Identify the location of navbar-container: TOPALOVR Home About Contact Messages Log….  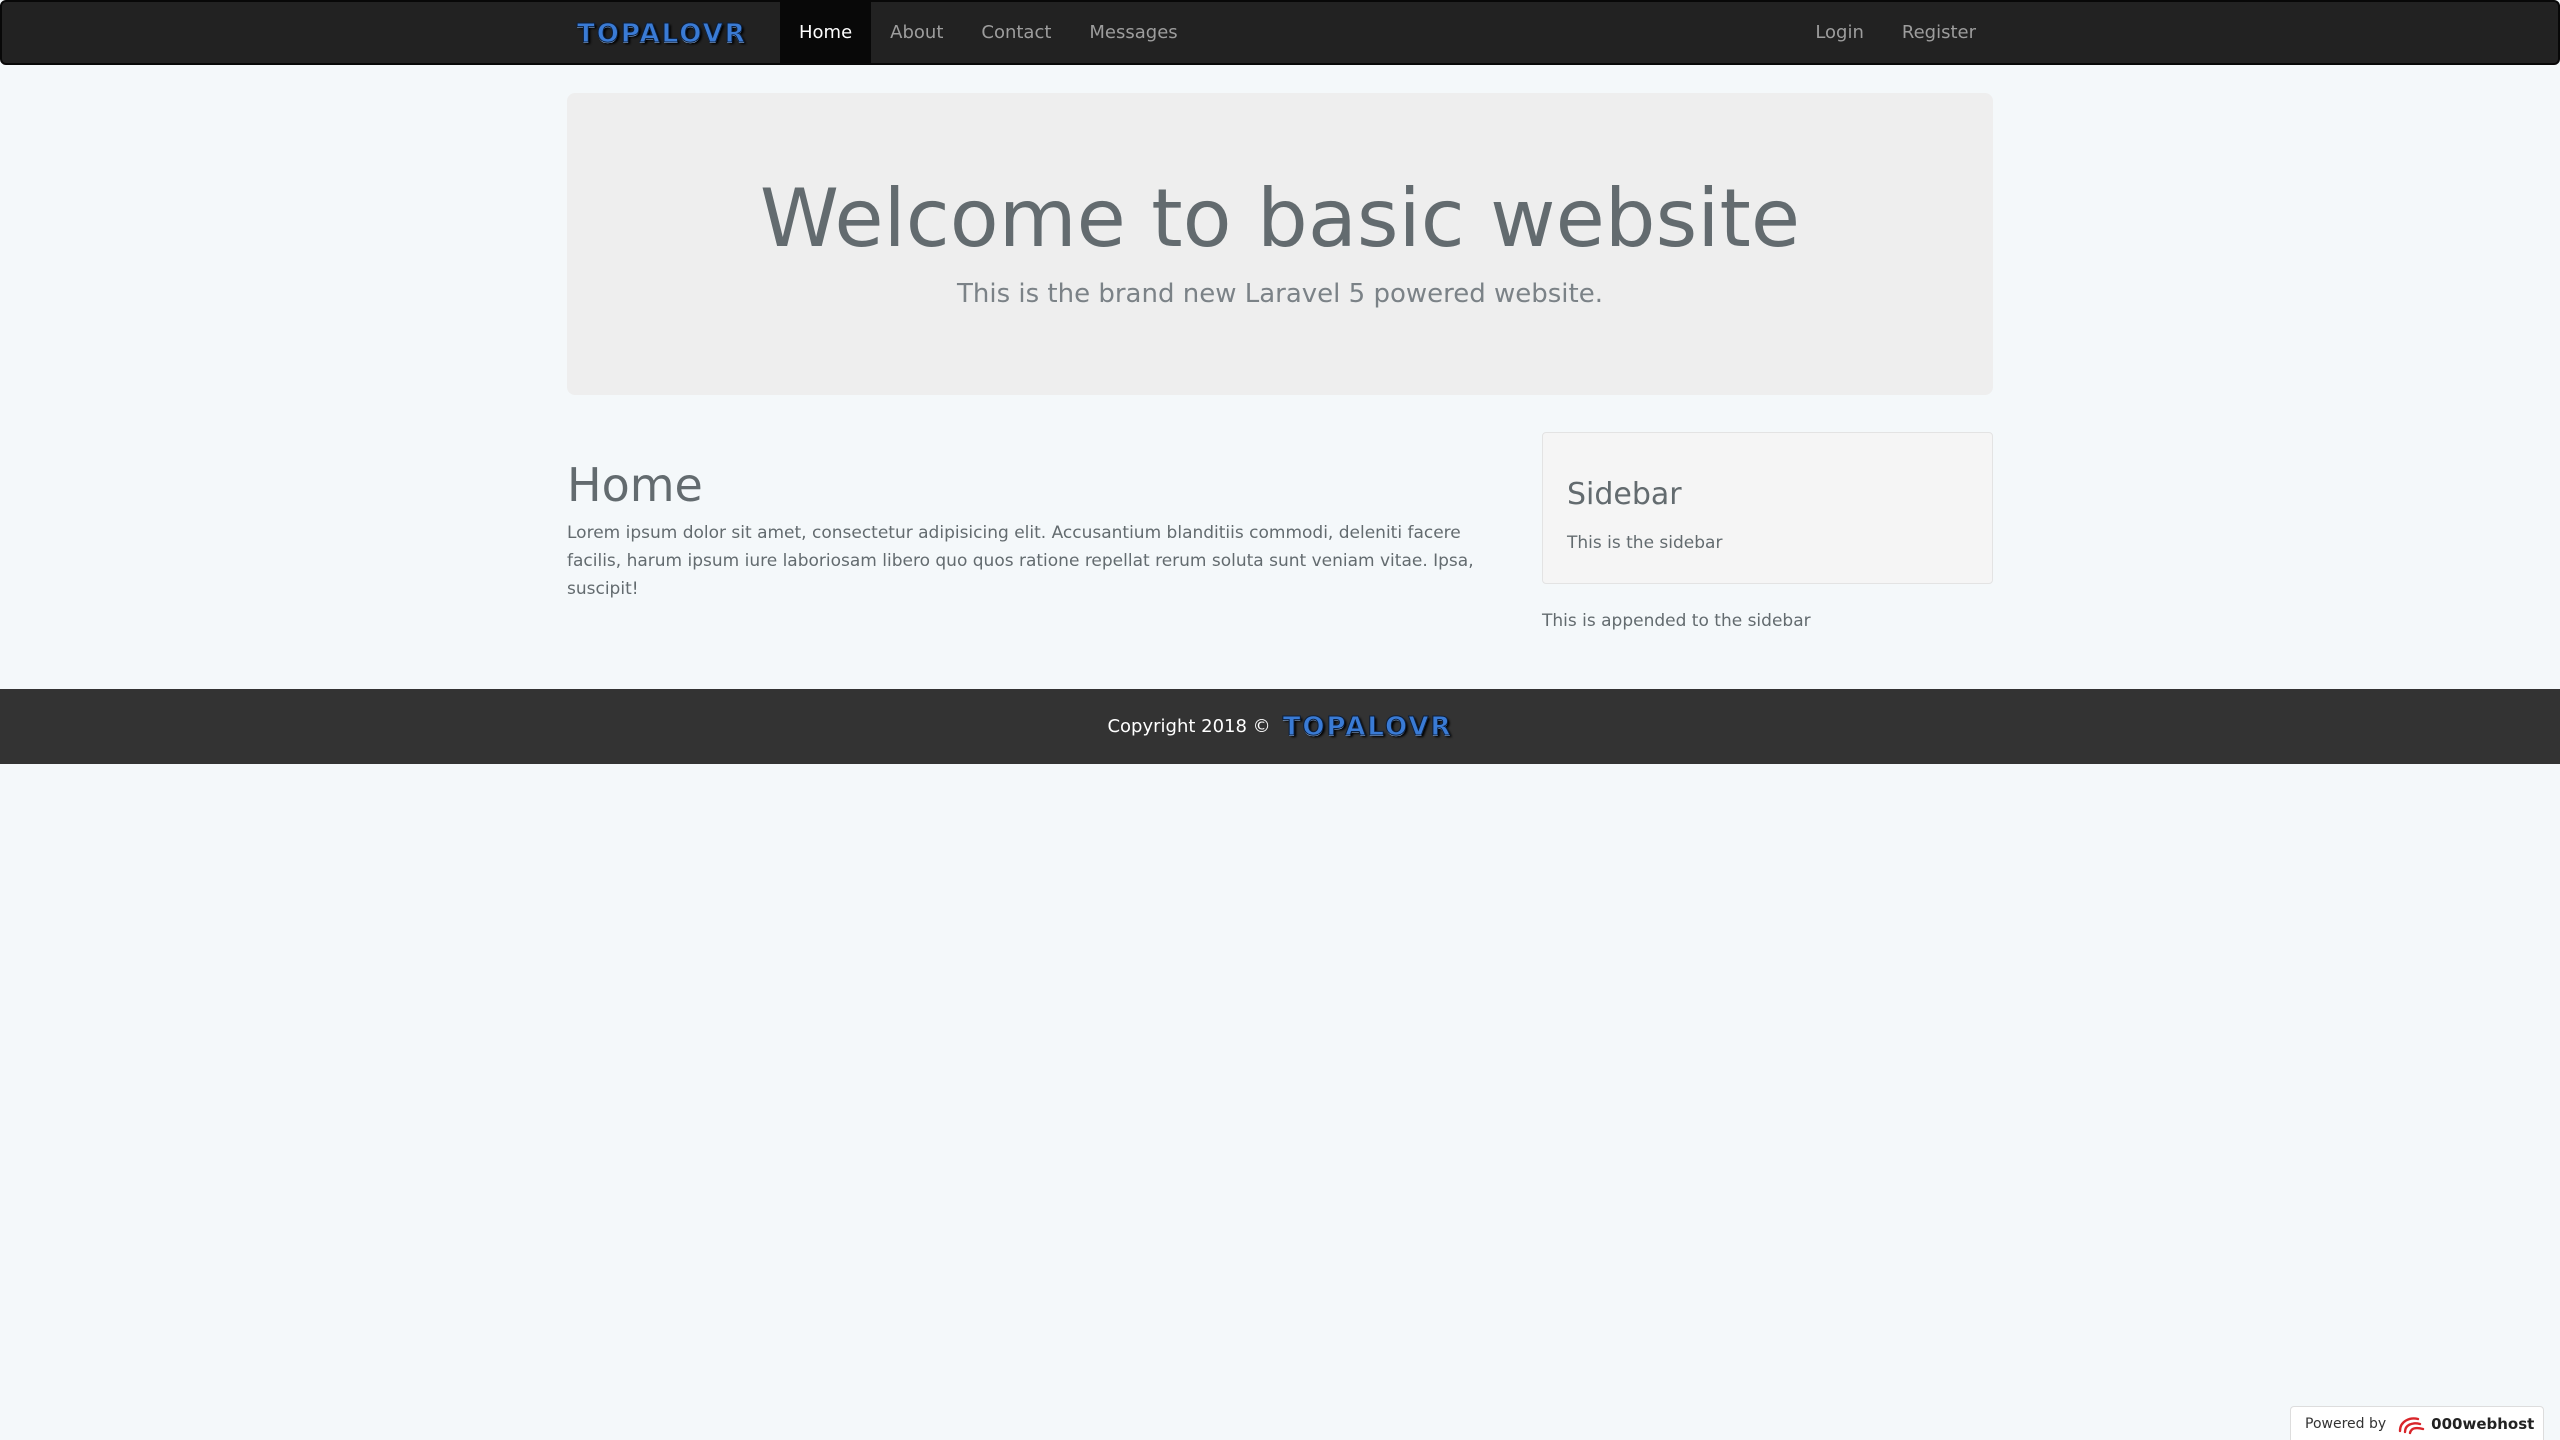
(1282, 32).